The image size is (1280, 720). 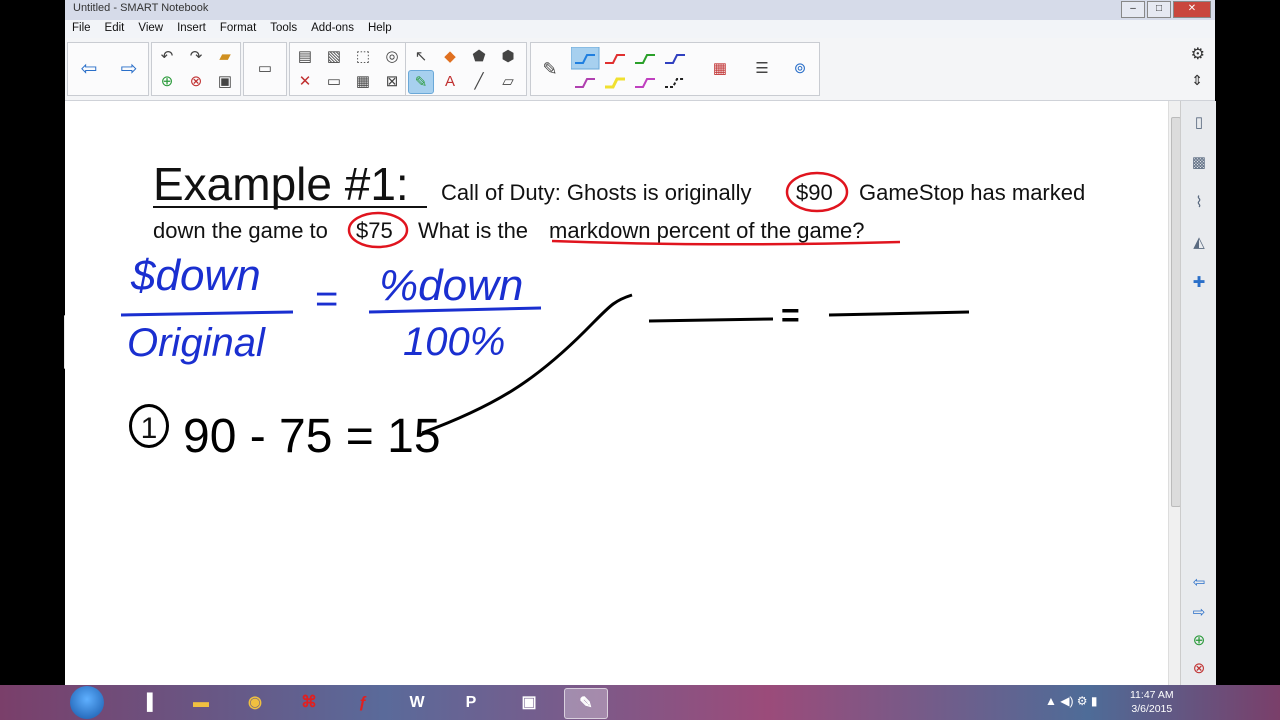 I want to click on shape-recognition-icon: ⬟, so click(x=479, y=57).